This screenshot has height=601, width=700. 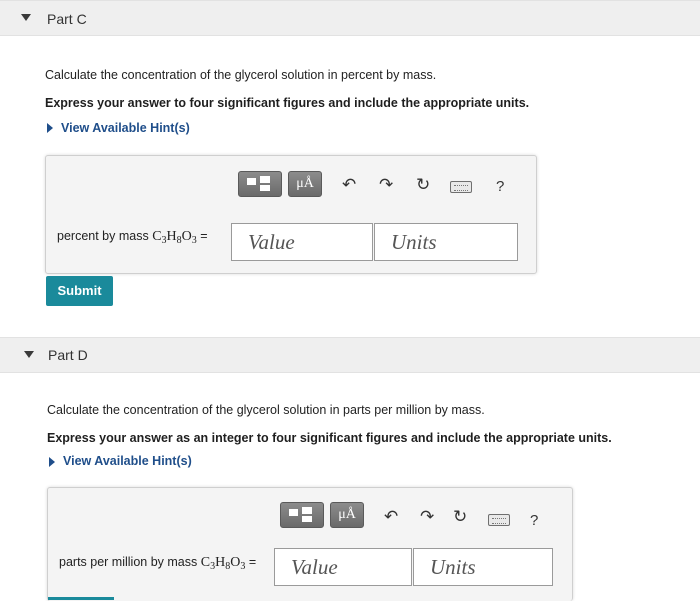 What do you see at coordinates (68, 355) in the screenshot?
I see `part-d-title: Part D` at bounding box center [68, 355].